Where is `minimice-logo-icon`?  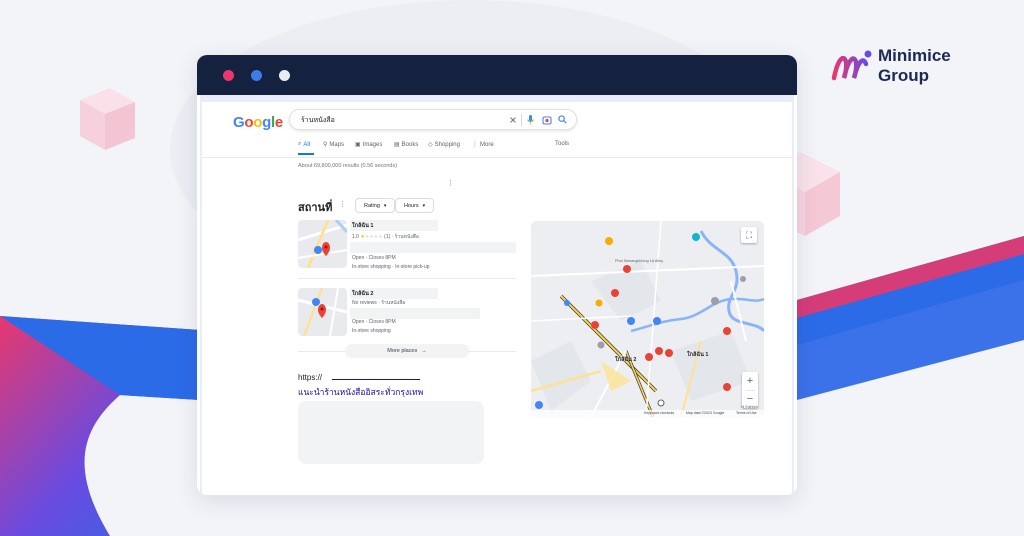 minimice-logo-icon is located at coordinates (851, 65).